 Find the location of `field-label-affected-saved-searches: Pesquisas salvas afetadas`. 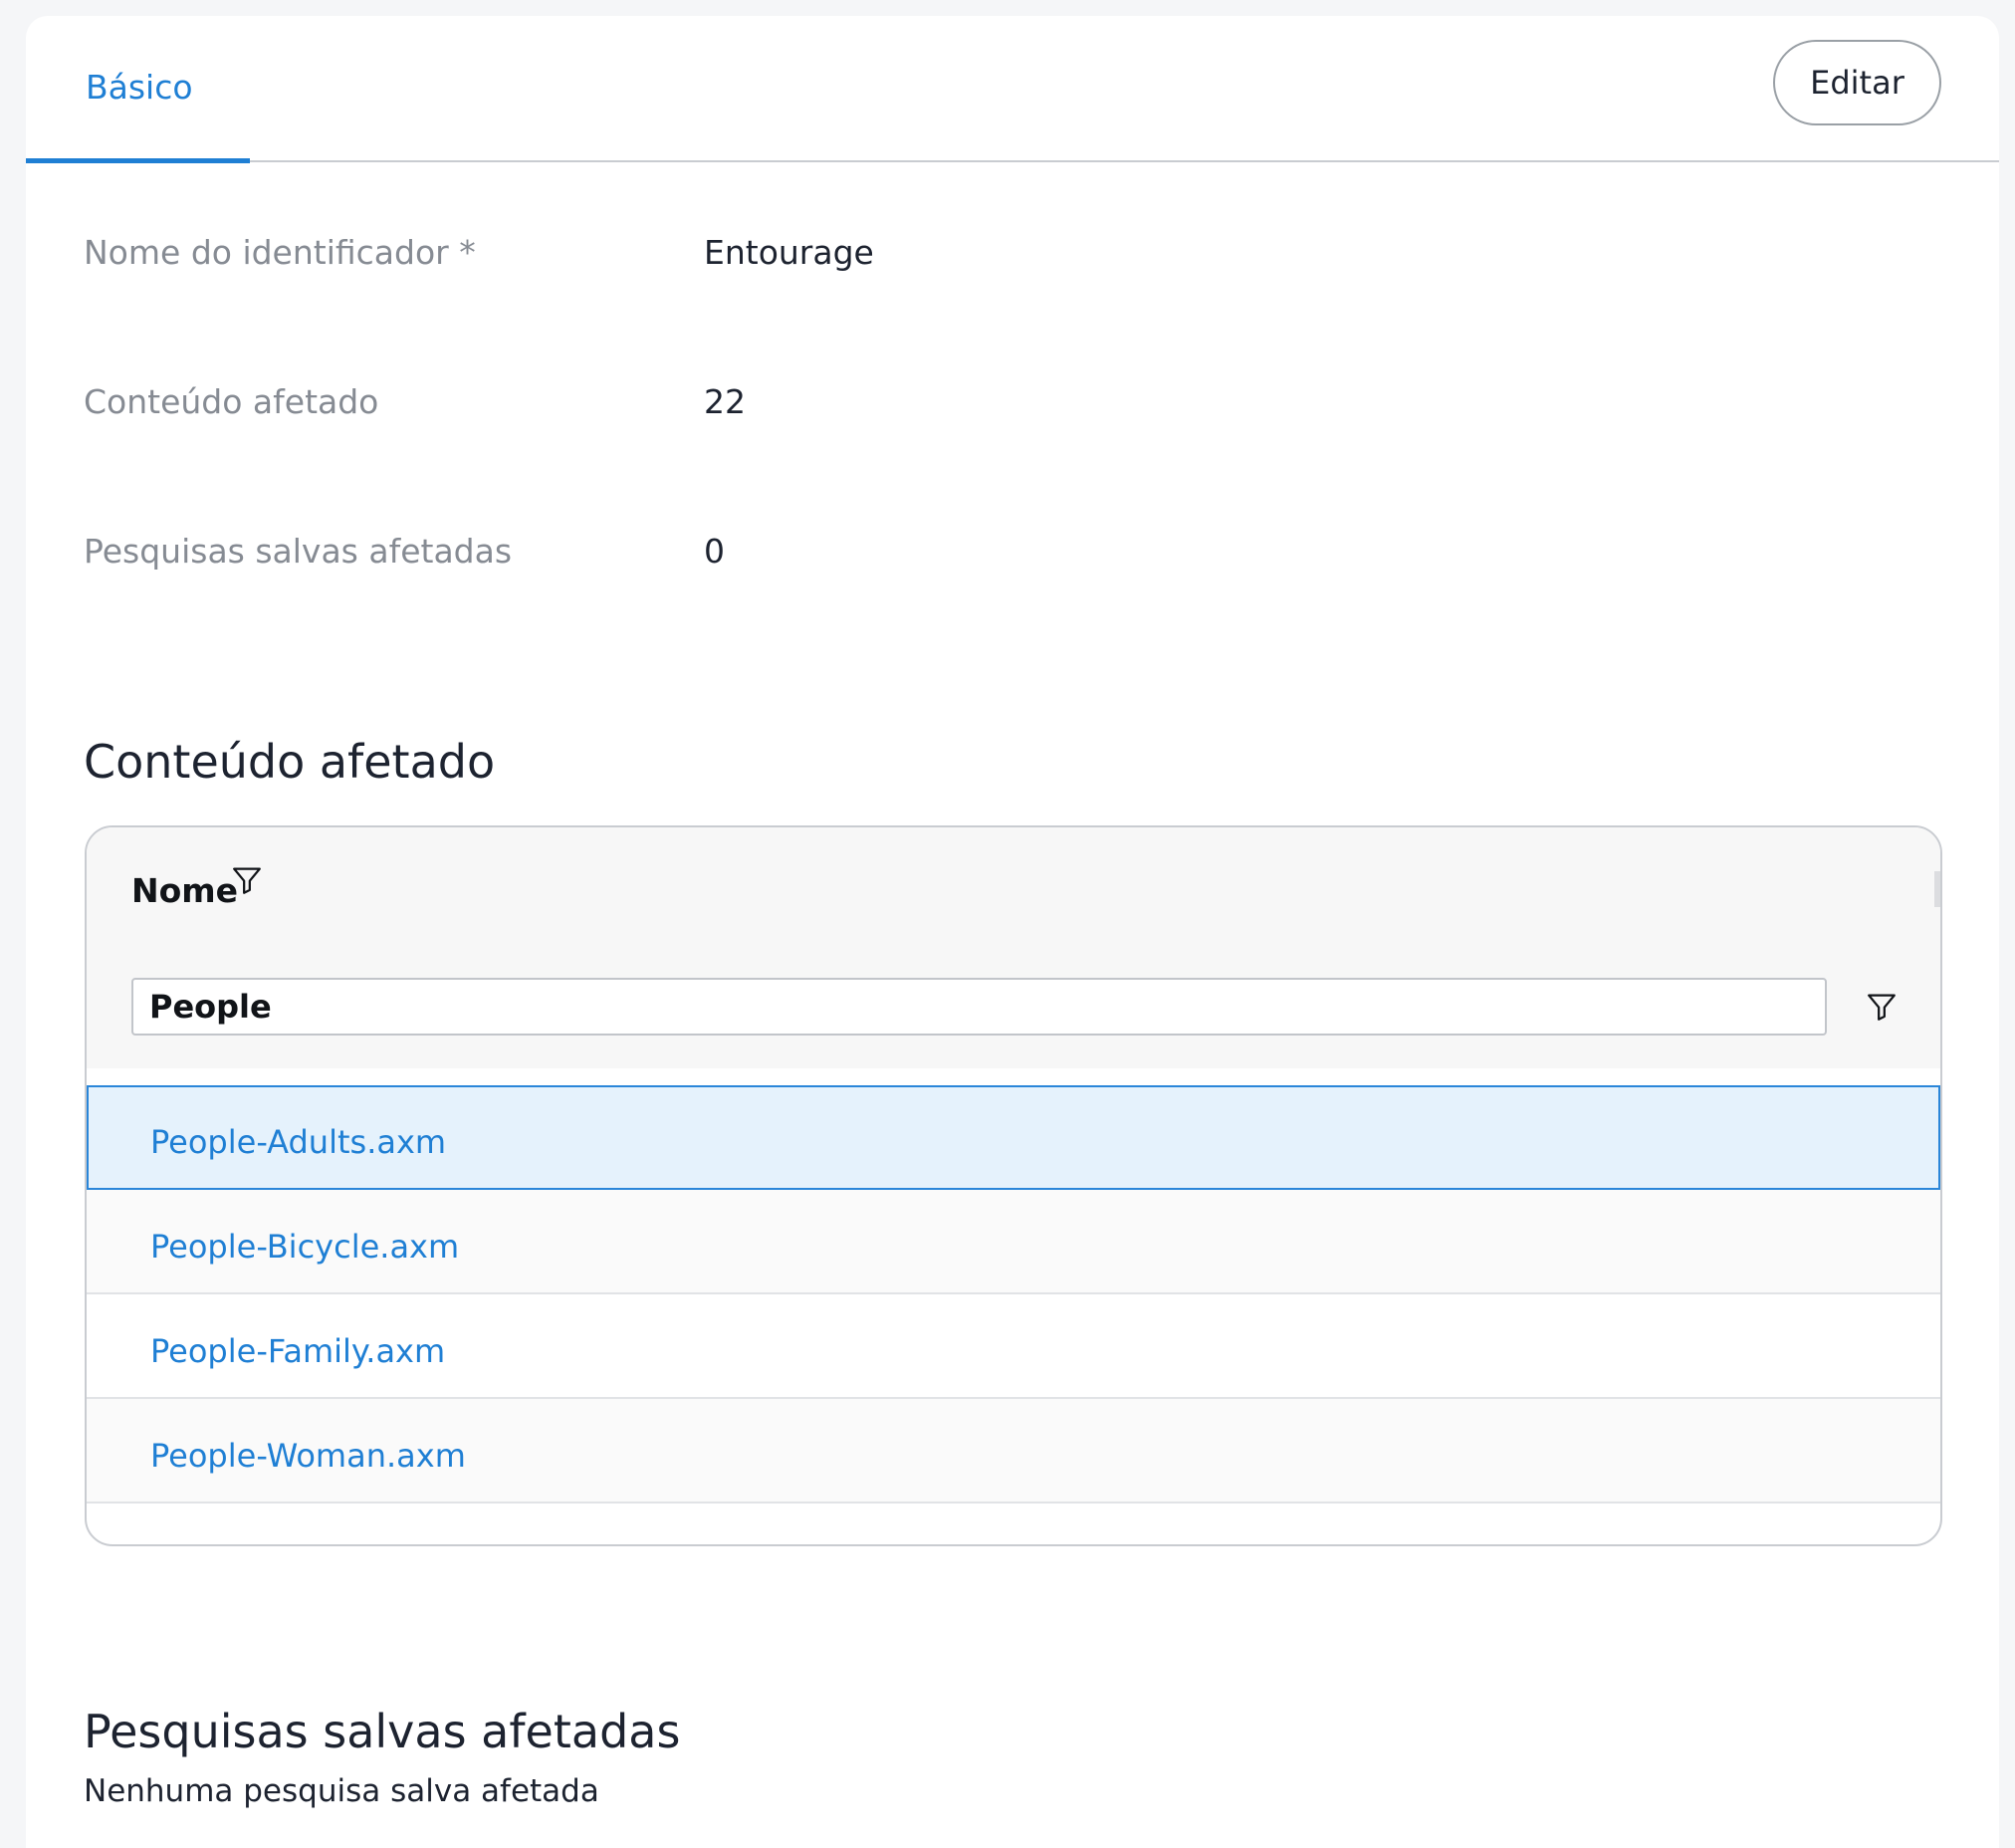

field-label-affected-saved-searches: Pesquisas salvas afetadas is located at coordinates (298, 551).